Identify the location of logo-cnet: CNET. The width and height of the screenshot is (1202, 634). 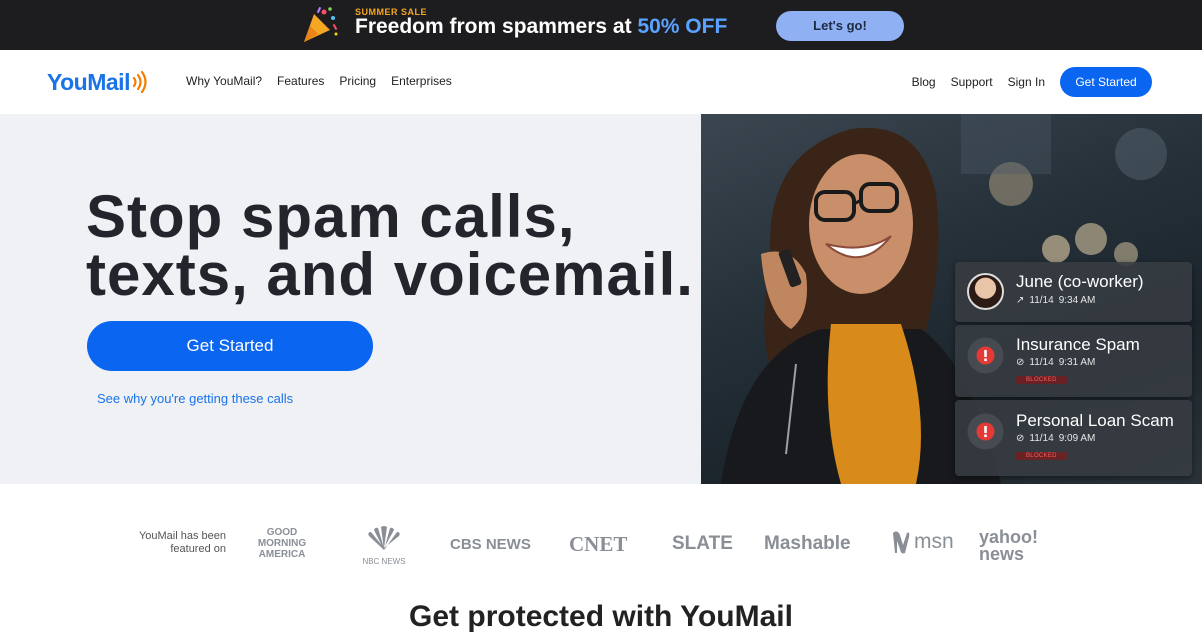
(598, 544).